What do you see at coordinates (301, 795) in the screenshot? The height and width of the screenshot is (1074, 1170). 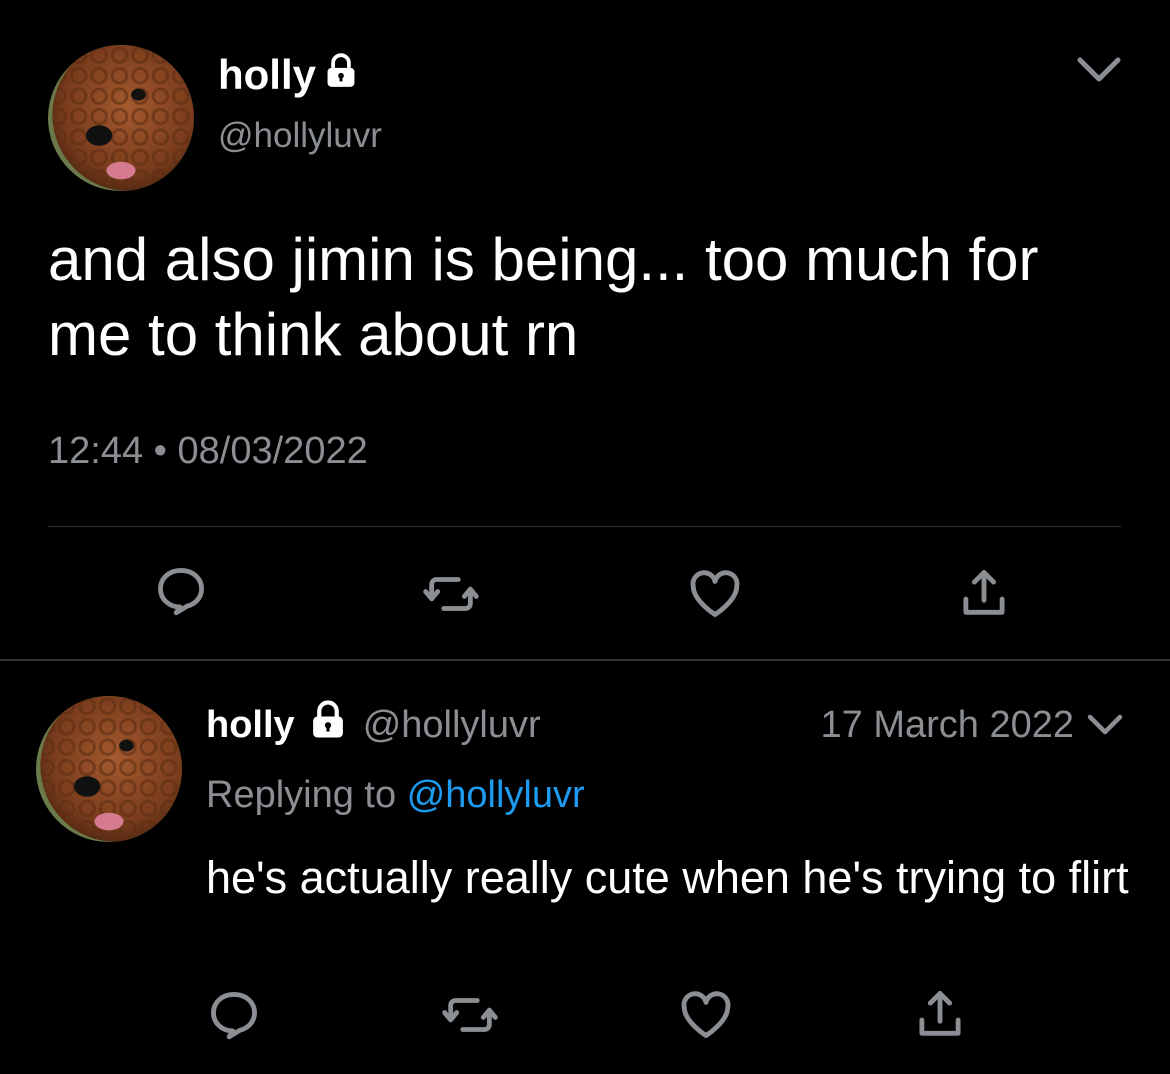 I see `replying-prefix: Replying to` at bounding box center [301, 795].